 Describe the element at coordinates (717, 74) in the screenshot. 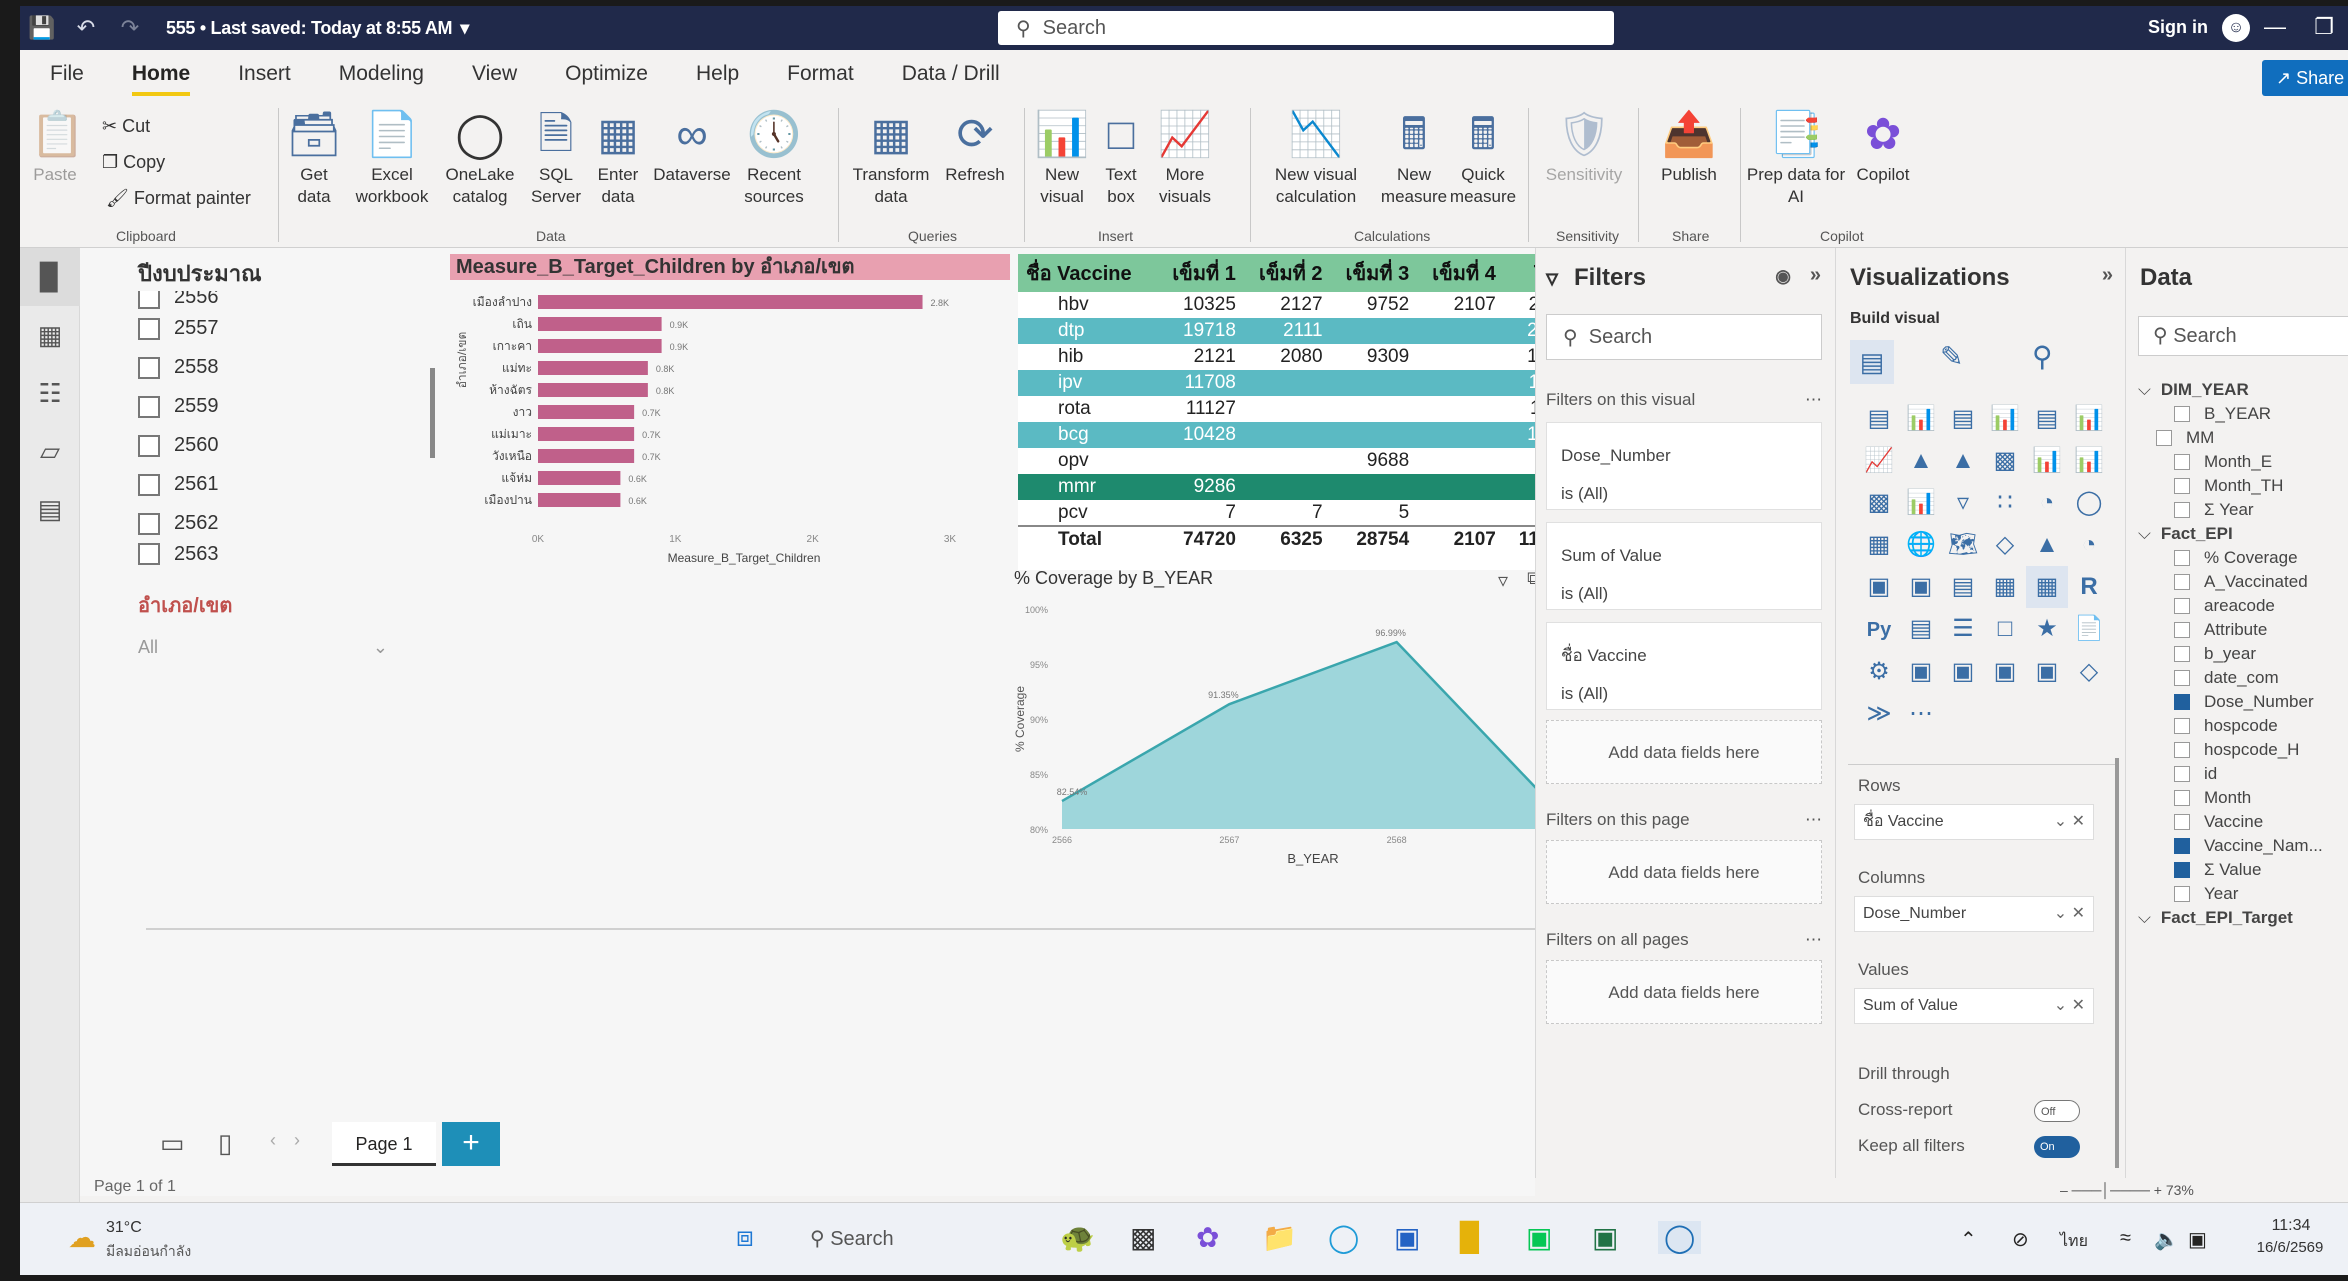

I see `menu-help: Help` at that location.